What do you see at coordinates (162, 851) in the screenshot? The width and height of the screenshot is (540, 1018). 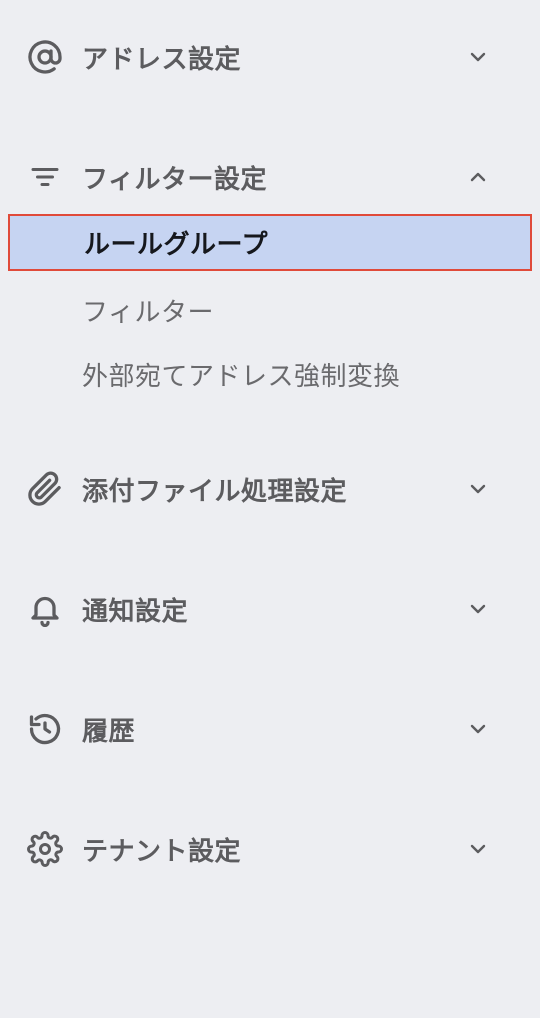 I see `section-label: テナント設定` at bounding box center [162, 851].